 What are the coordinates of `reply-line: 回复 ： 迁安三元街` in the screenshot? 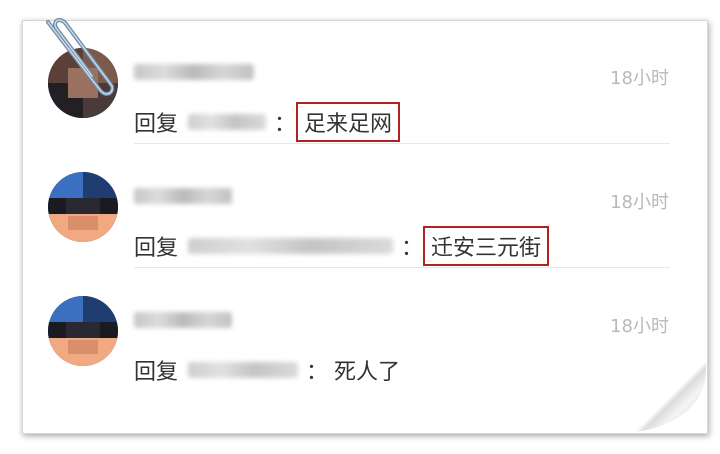 It's located at (342, 246).